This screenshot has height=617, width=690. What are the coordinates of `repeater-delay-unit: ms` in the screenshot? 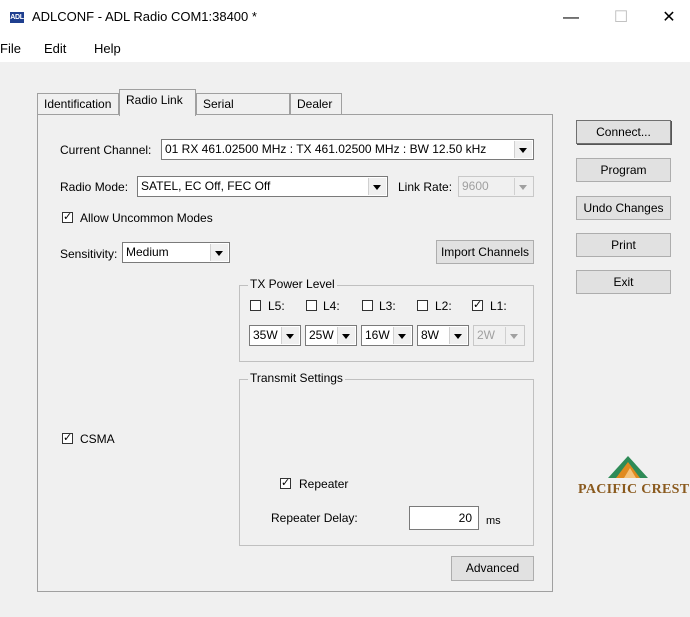 It's located at (493, 521).